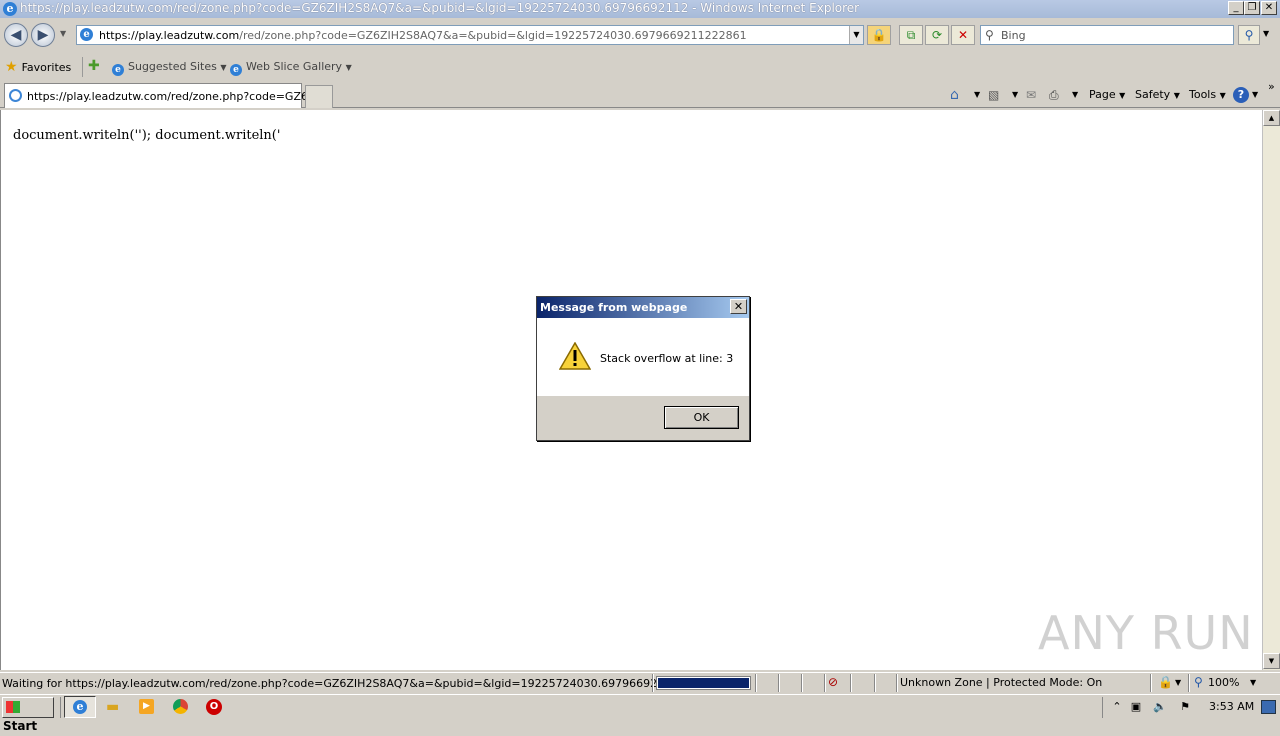 This screenshot has height=736, width=1280. What do you see at coordinates (954, 95) in the screenshot?
I see `home-icon: ⌂` at bounding box center [954, 95].